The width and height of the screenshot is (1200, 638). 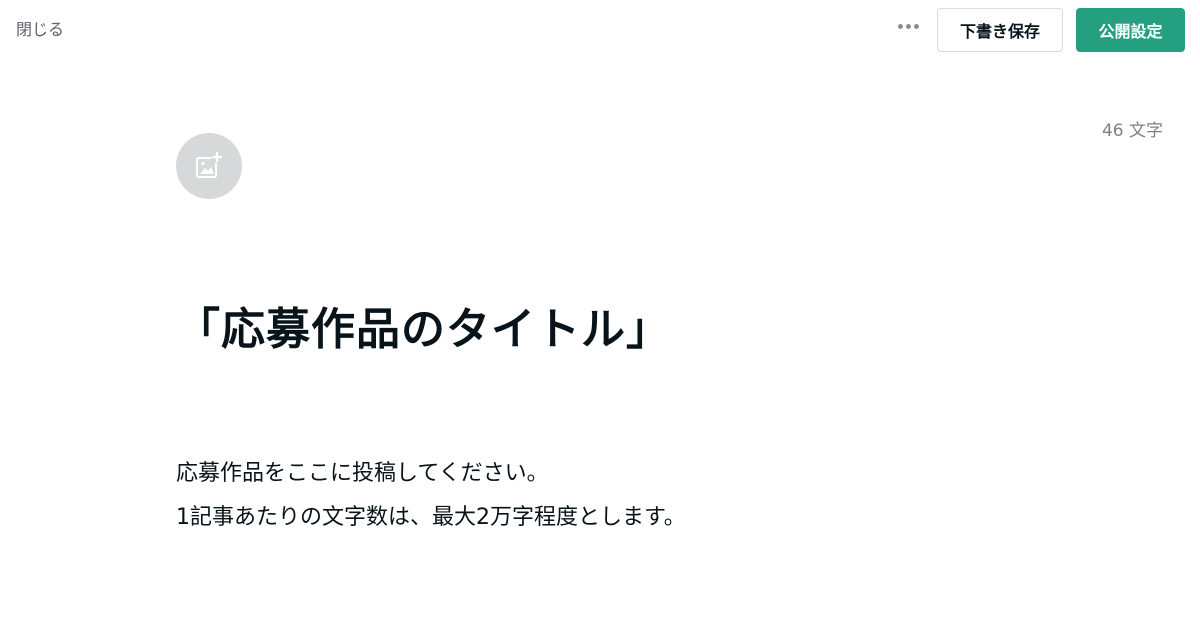 I want to click on body-paragraph: 1記事あたりの文字数は、最大2万字程度とします。, so click(x=431, y=517).